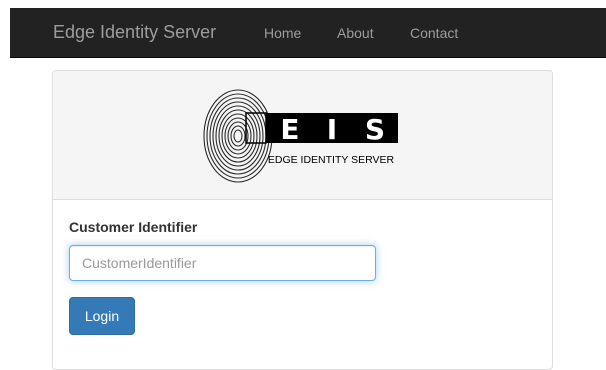 The width and height of the screenshot is (606, 370). Describe the element at coordinates (102, 316) in the screenshot. I see `login-button: Login` at that location.